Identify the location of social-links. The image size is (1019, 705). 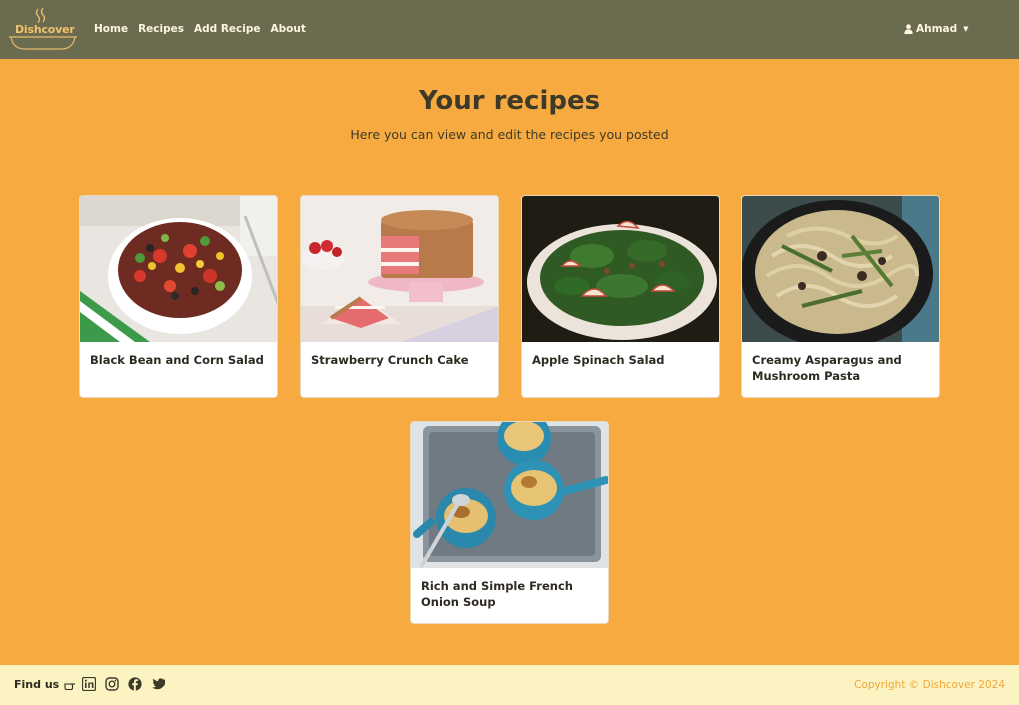
(123, 684).